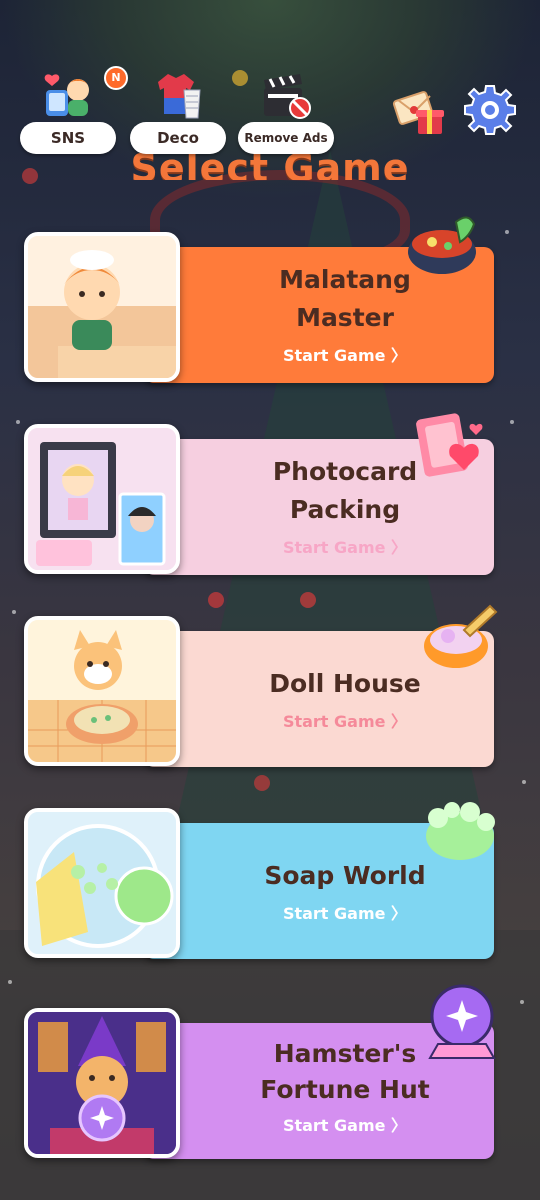 Image resolution: width=540 pixels, height=1200 pixels. What do you see at coordinates (102, 499) in the screenshot?
I see `photocard-thumbnail` at bounding box center [102, 499].